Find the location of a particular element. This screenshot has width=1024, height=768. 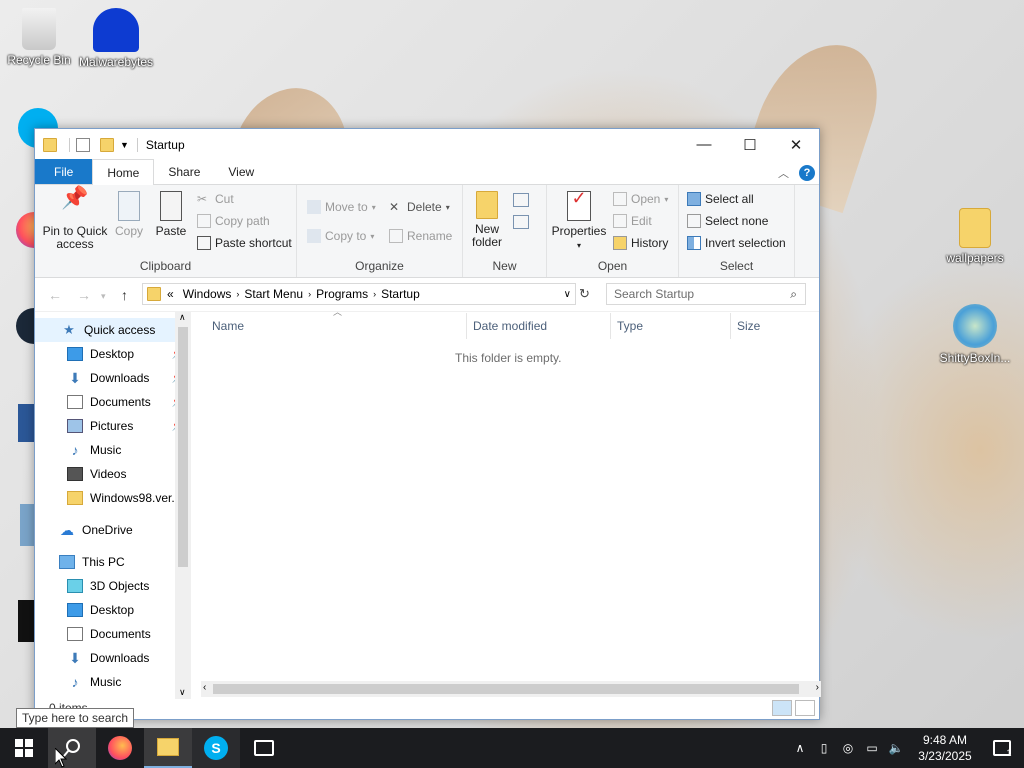

column-name: Name is located at coordinates (228, 326).